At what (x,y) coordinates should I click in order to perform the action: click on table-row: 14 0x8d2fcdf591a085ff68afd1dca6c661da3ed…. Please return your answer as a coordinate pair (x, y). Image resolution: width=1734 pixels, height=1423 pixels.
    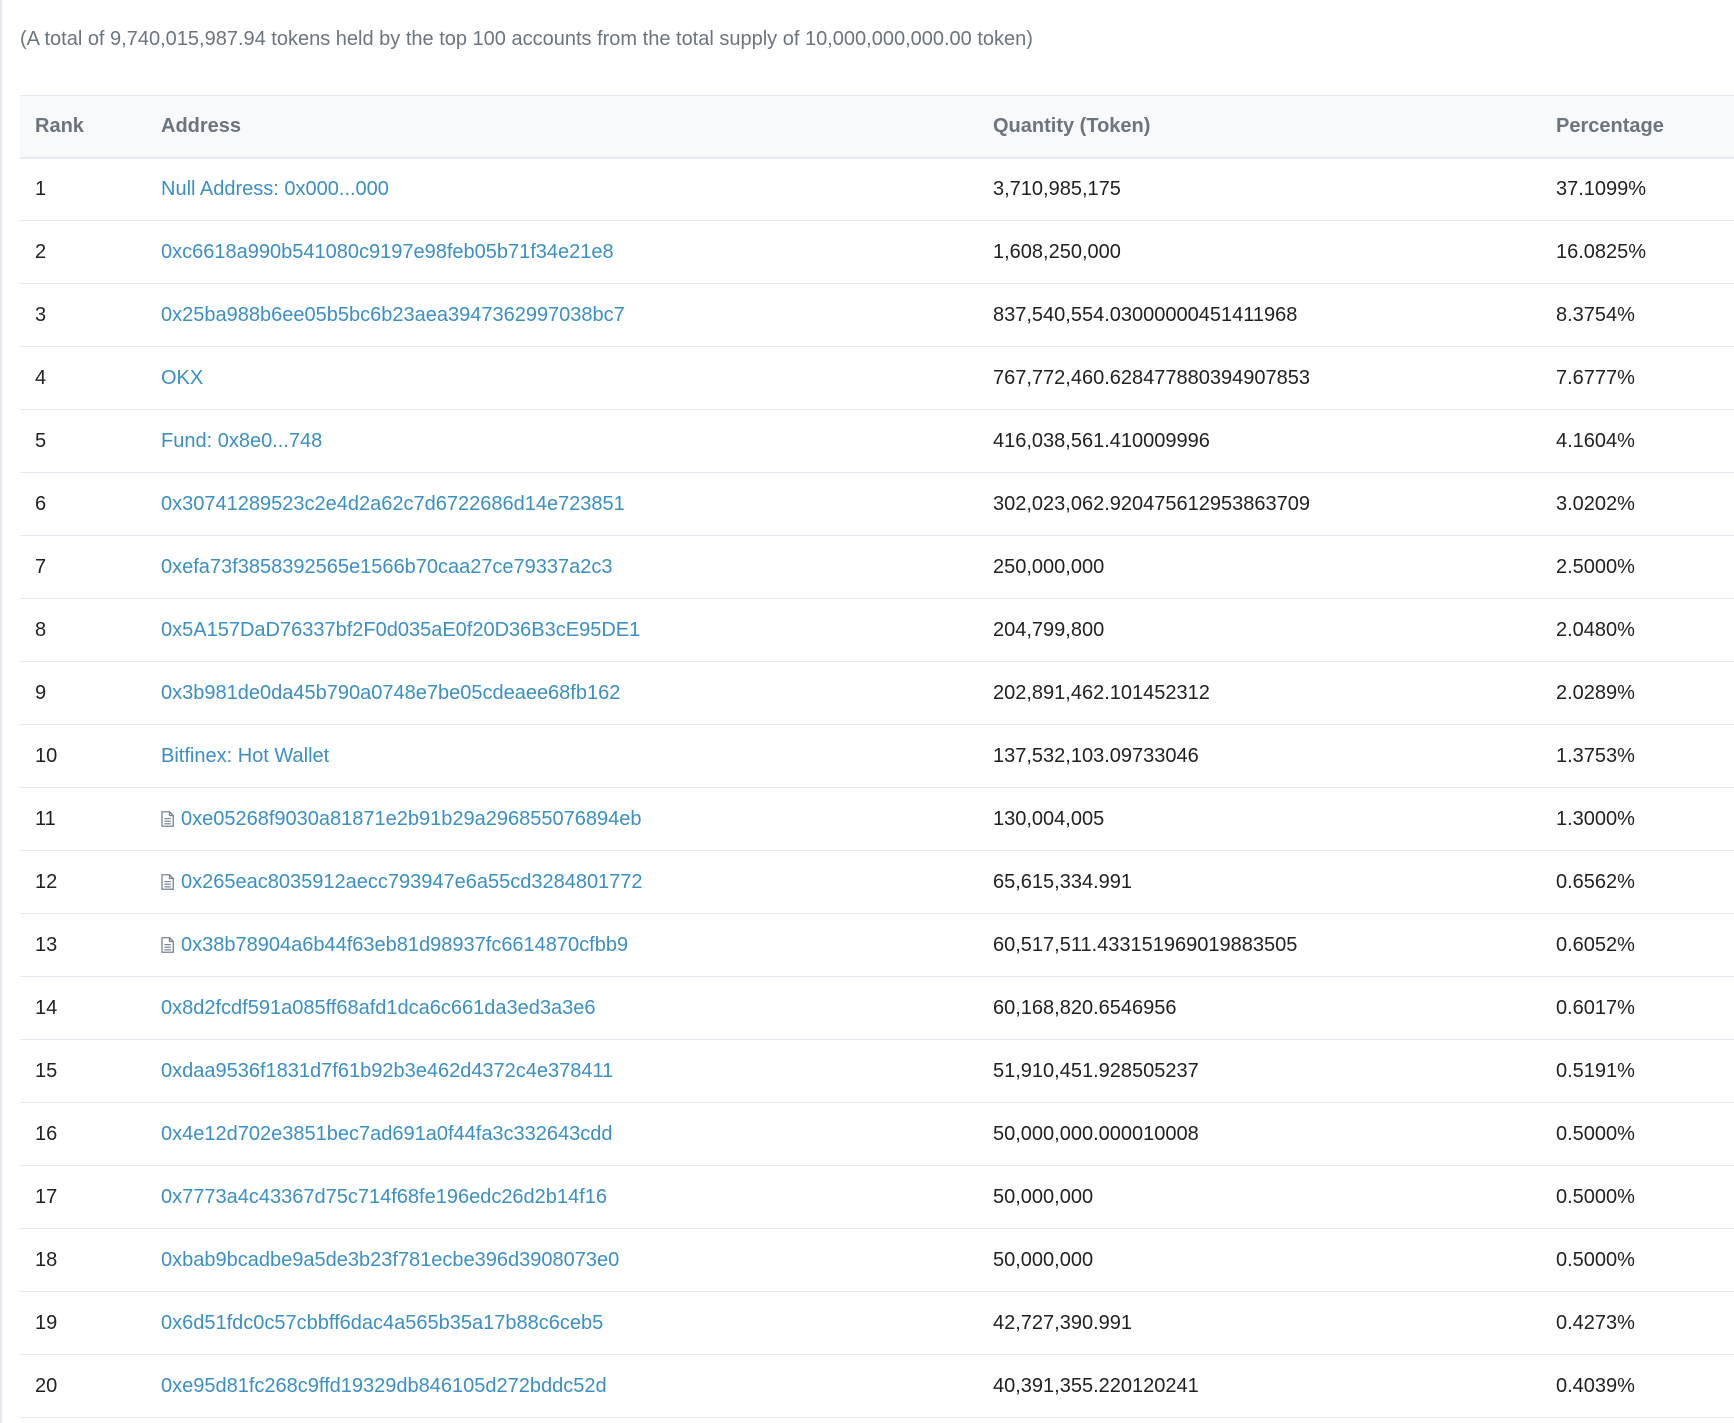
    Looking at the image, I should click on (877, 1008).